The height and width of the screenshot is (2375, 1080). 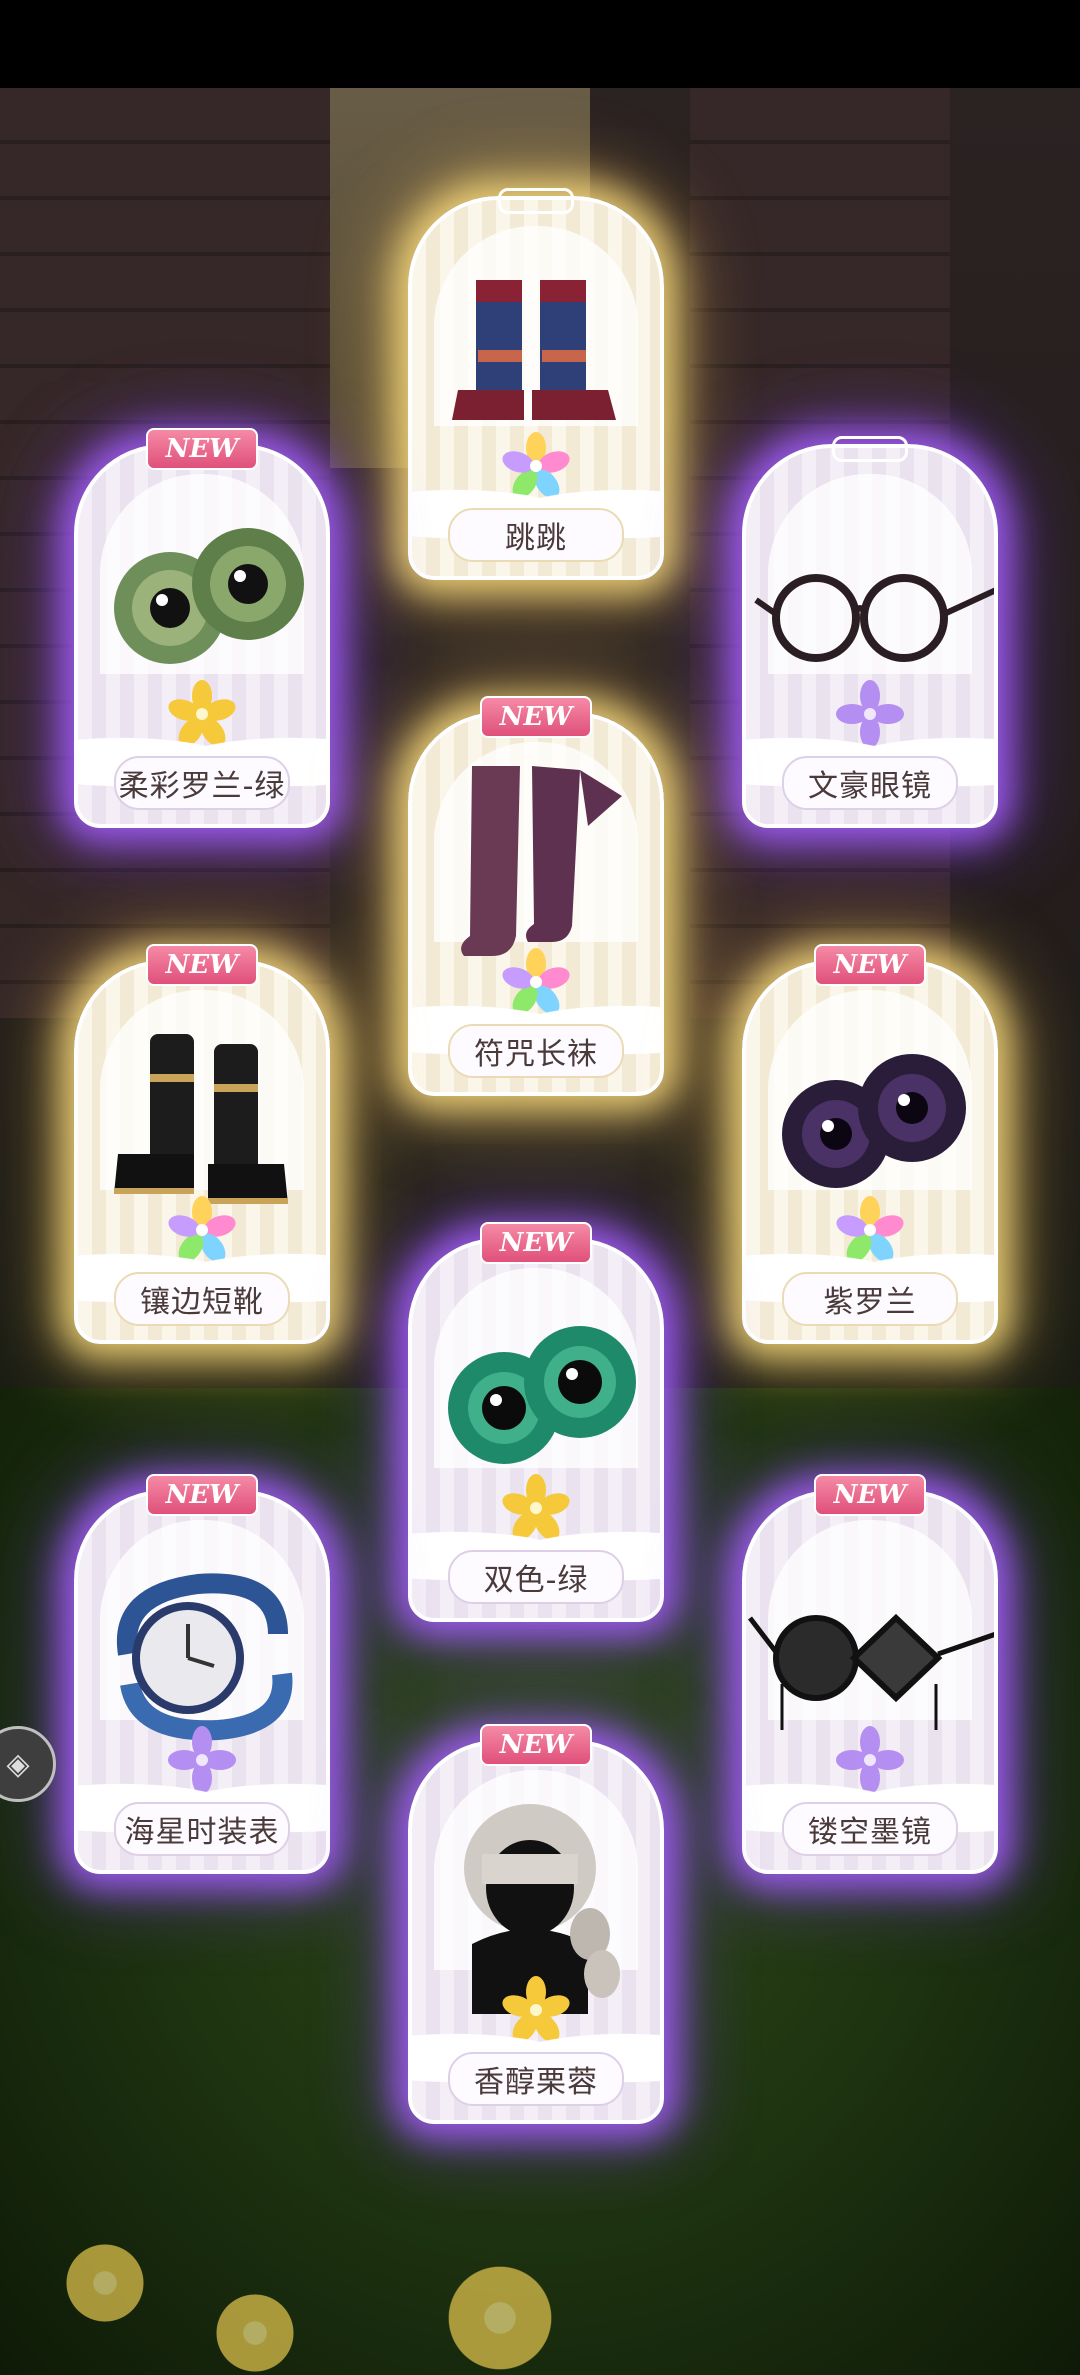 I want to click on item-name: 文豪眼镜, so click(x=870, y=783).